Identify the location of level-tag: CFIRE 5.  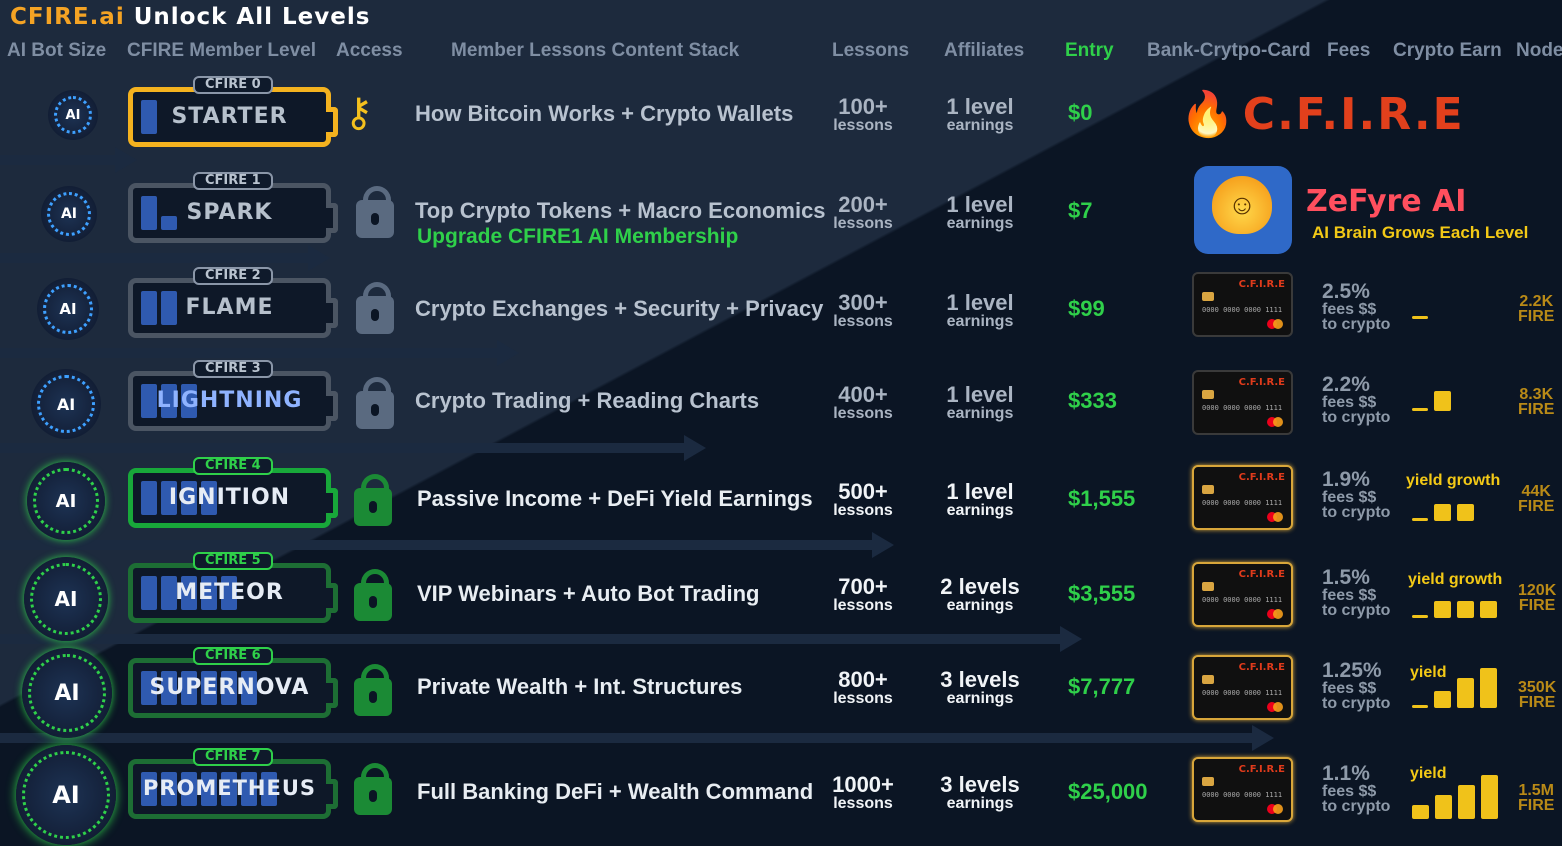
(233, 561).